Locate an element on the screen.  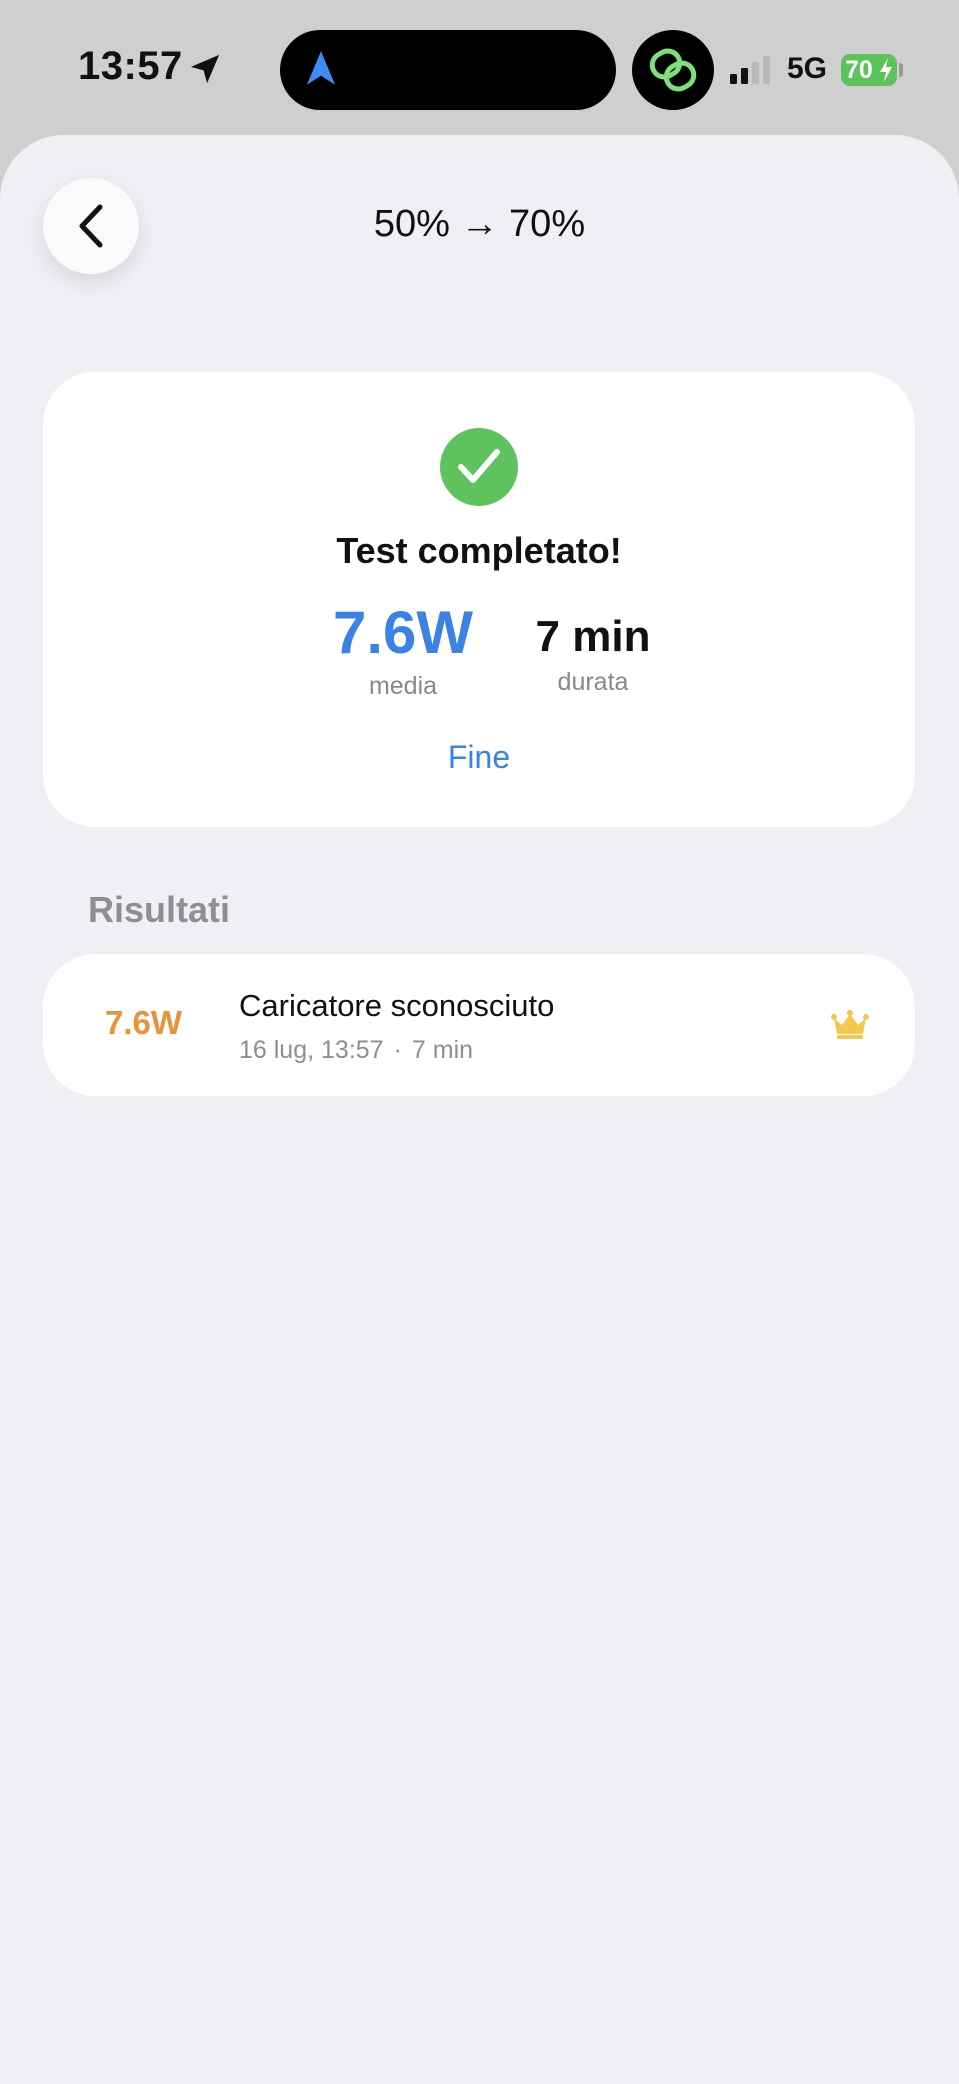
checkmark-icon is located at coordinates (479, 466).